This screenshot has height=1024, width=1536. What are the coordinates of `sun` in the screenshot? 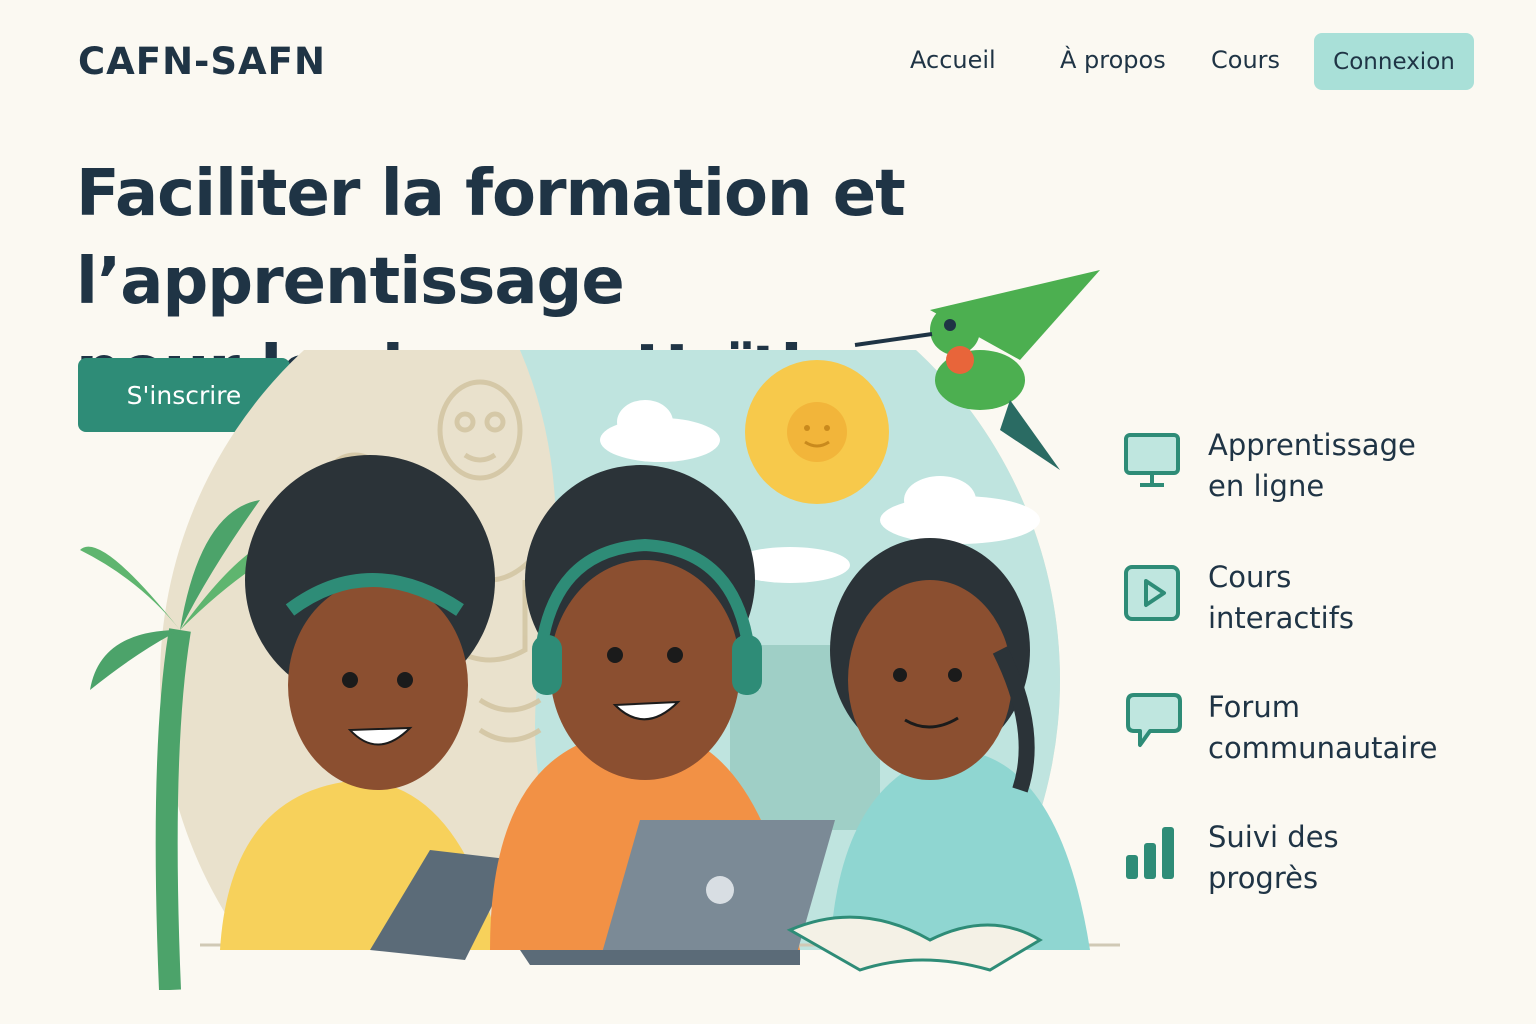 It's located at (817, 432).